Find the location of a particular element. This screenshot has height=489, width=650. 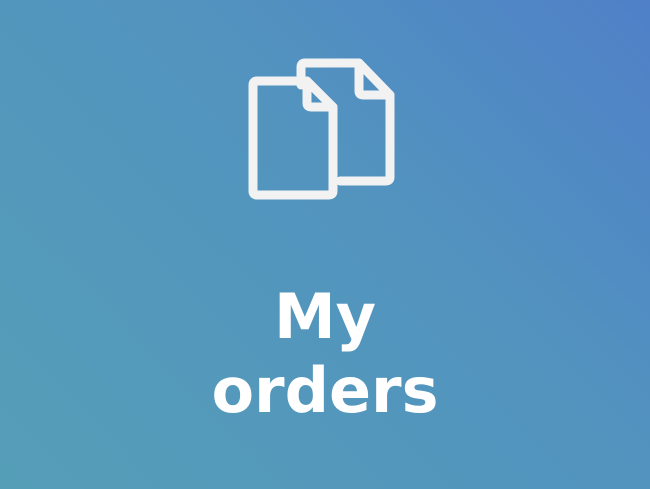

documents-icon is located at coordinates (322, 130).